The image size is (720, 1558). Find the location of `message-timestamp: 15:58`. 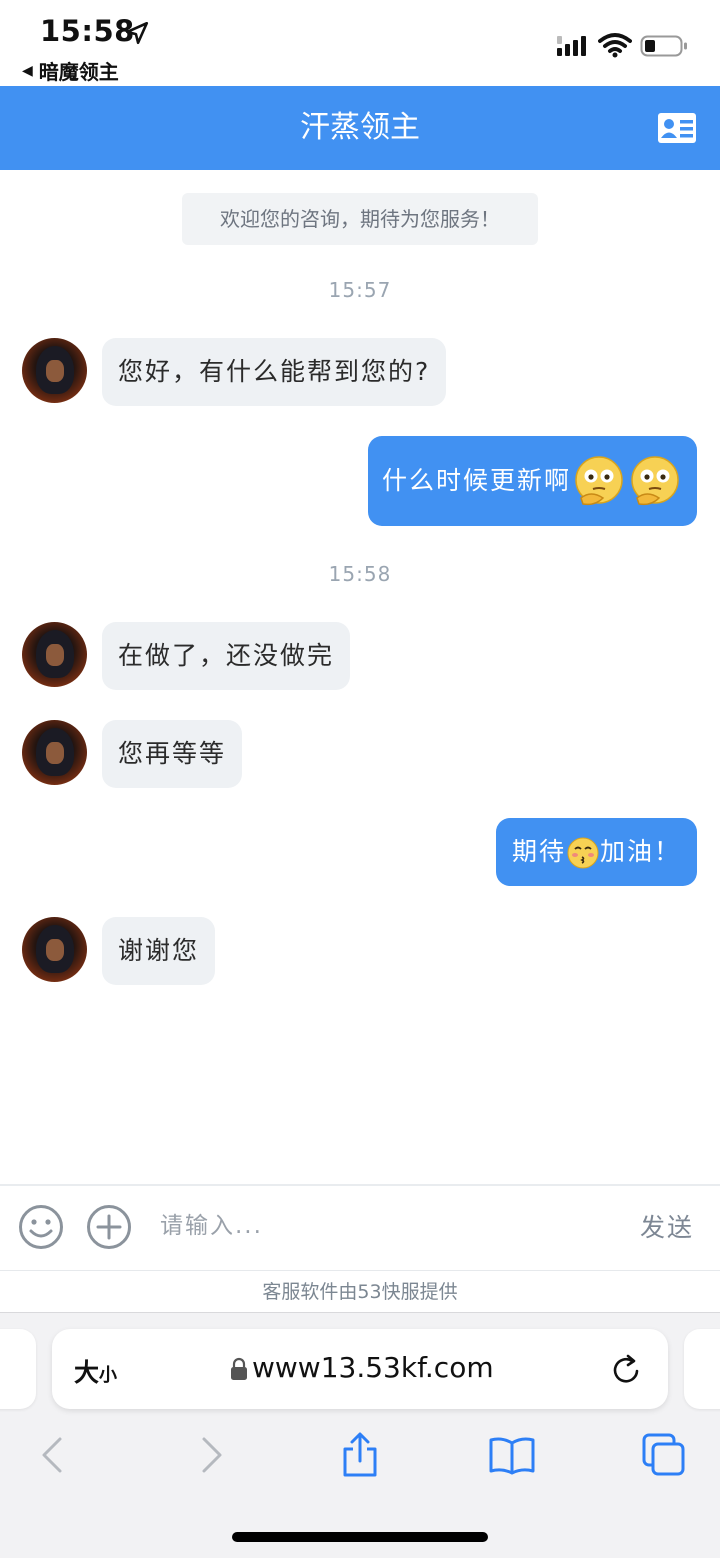

message-timestamp: 15:58 is located at coordinates (360, 574).